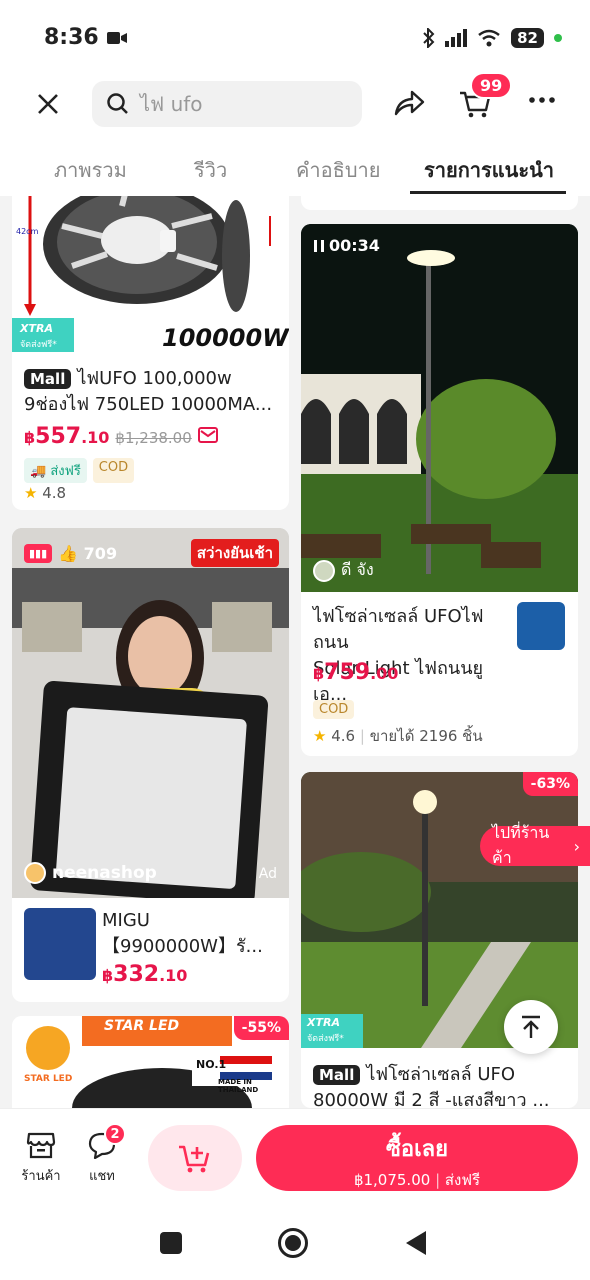 The image size is (590, 1280). I want to click on scroll-to-top-button, so click(531, 1027).